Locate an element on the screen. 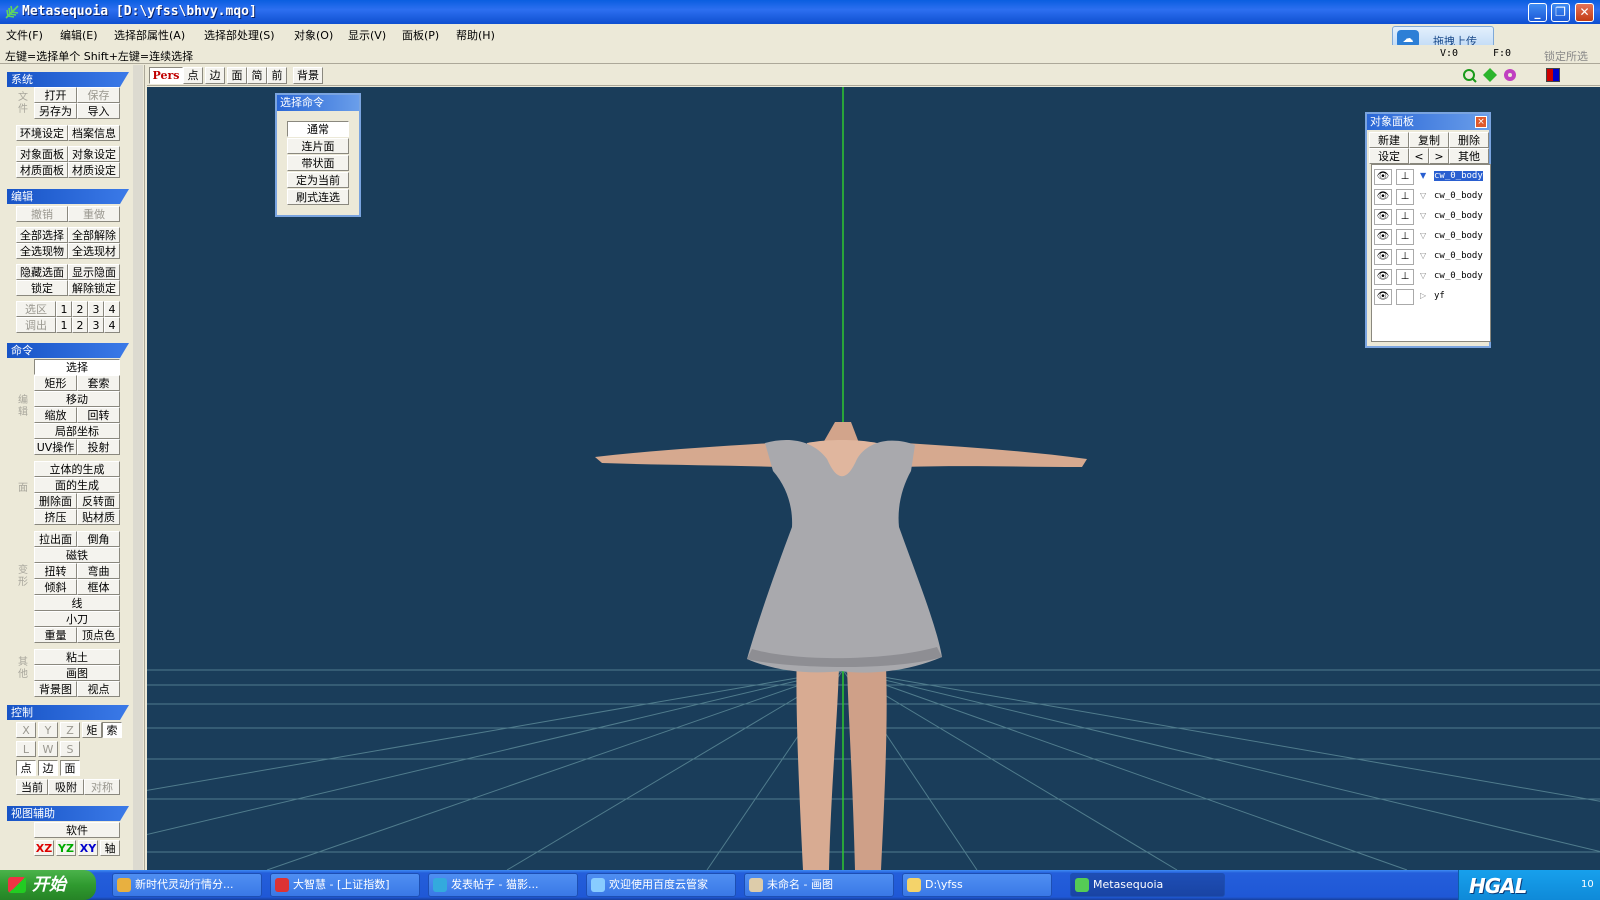 The image size is (1600, 900). create-face-button: 面的生成 is located at coordinates (77, 485).